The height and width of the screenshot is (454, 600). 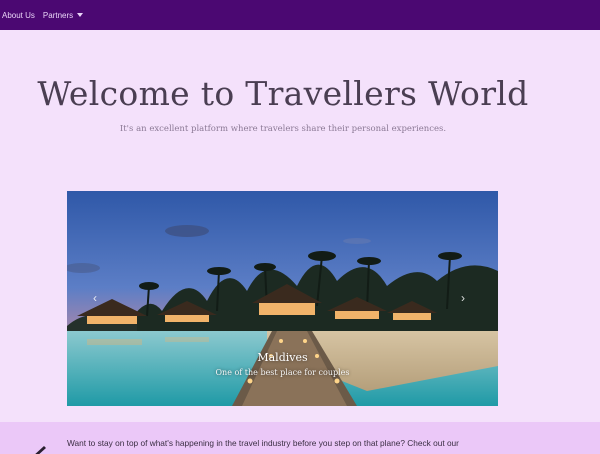 I want to click on carousel-prev-arrow-icon: ‹, so click(x=95, y=298).